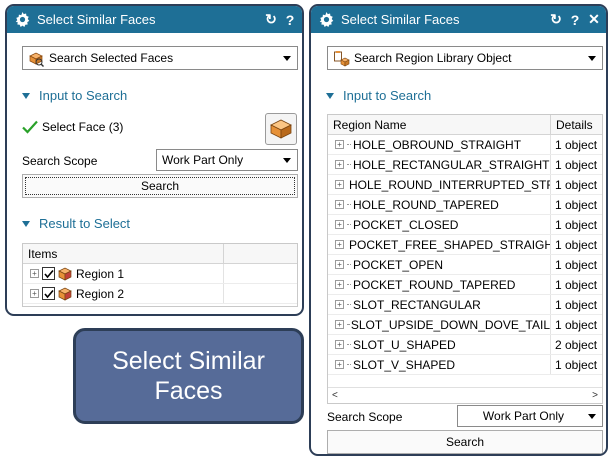 This screenshot has width=610, height=458. Describe the element at coordinates (439, 244) in the screenshot. I see `region-name-cell: + POCKET_FREE_SHAPED_STRAIGHT` at that location.